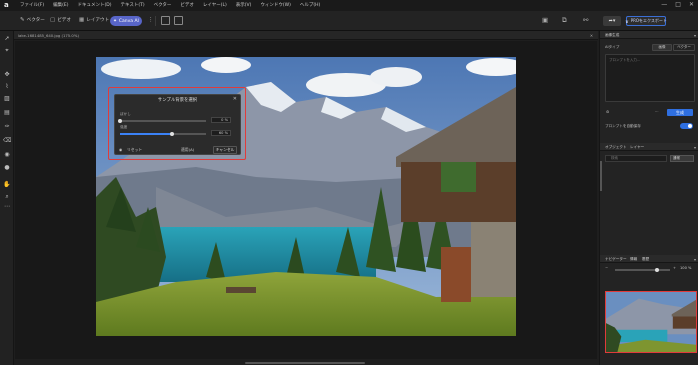  Describe the element at coordinates (7, 99) in the screenshot. I see `image-tool-icon: ▨` at that location.